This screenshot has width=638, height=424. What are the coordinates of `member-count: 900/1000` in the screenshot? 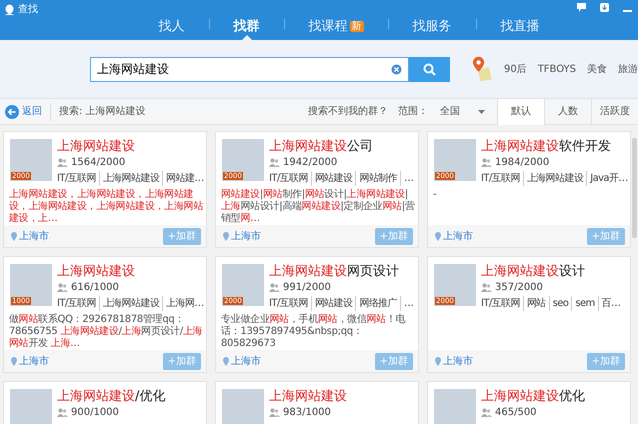 It's located at (95, 413).